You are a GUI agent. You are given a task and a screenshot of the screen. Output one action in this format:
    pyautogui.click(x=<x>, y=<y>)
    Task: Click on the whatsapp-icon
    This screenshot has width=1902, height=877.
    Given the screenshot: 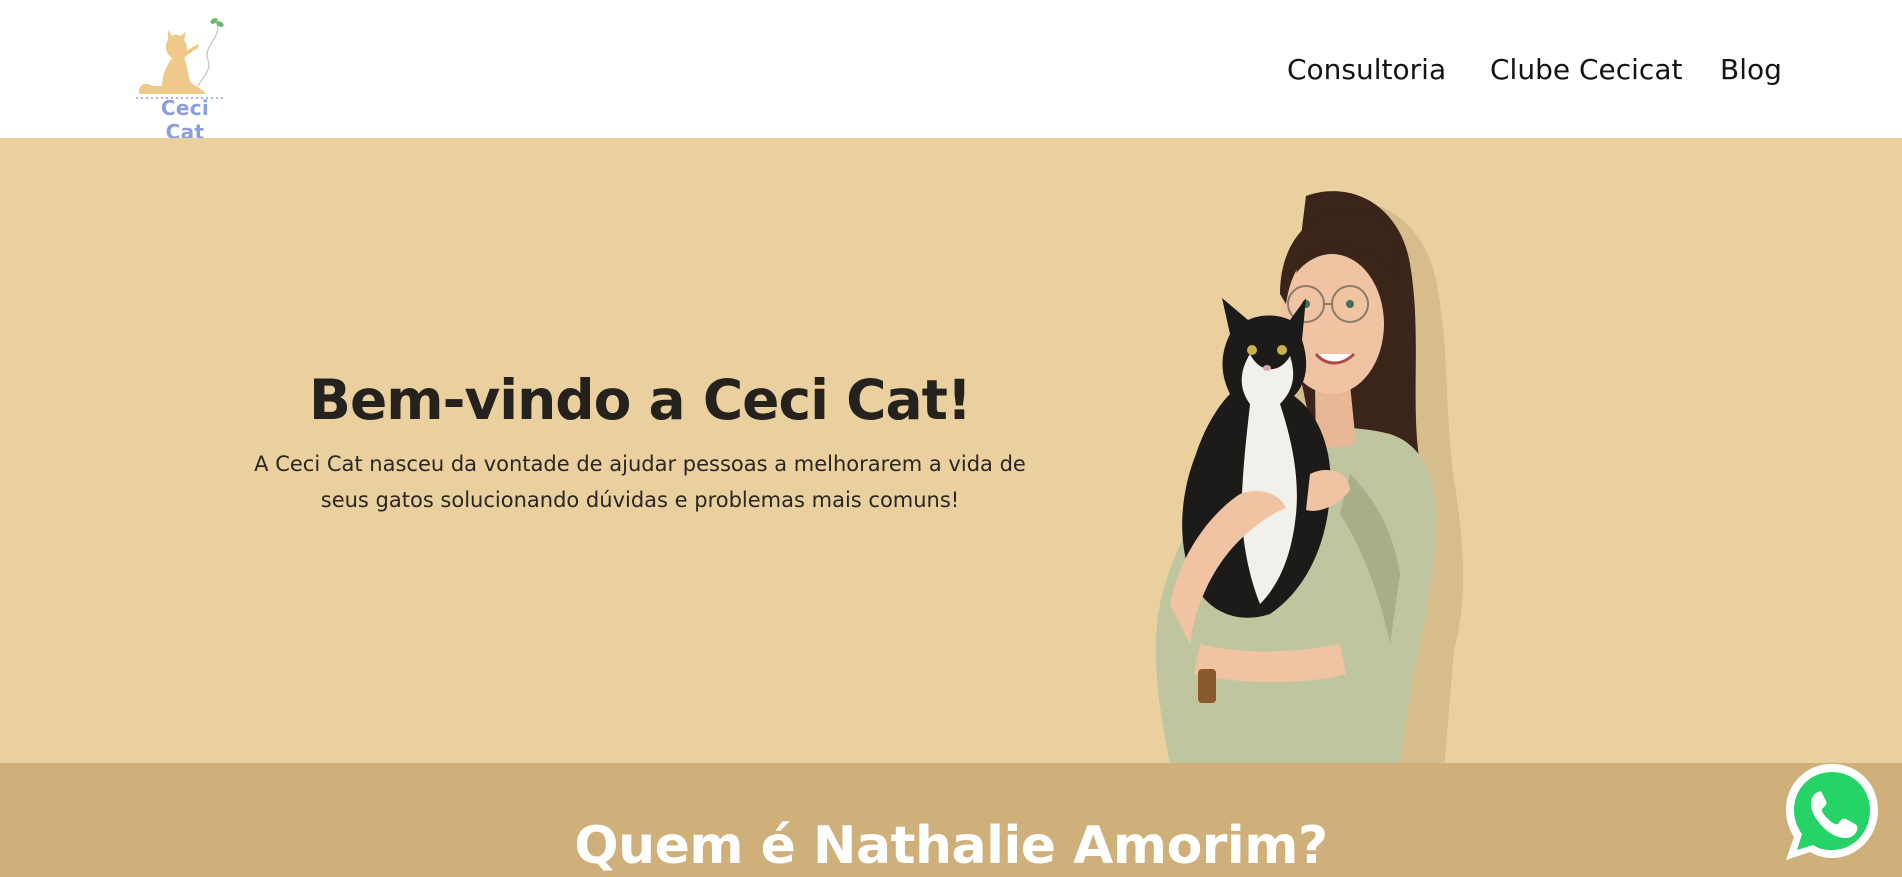 What is the action you would take?
    pyautogui.click(x=1832, y=812)
    